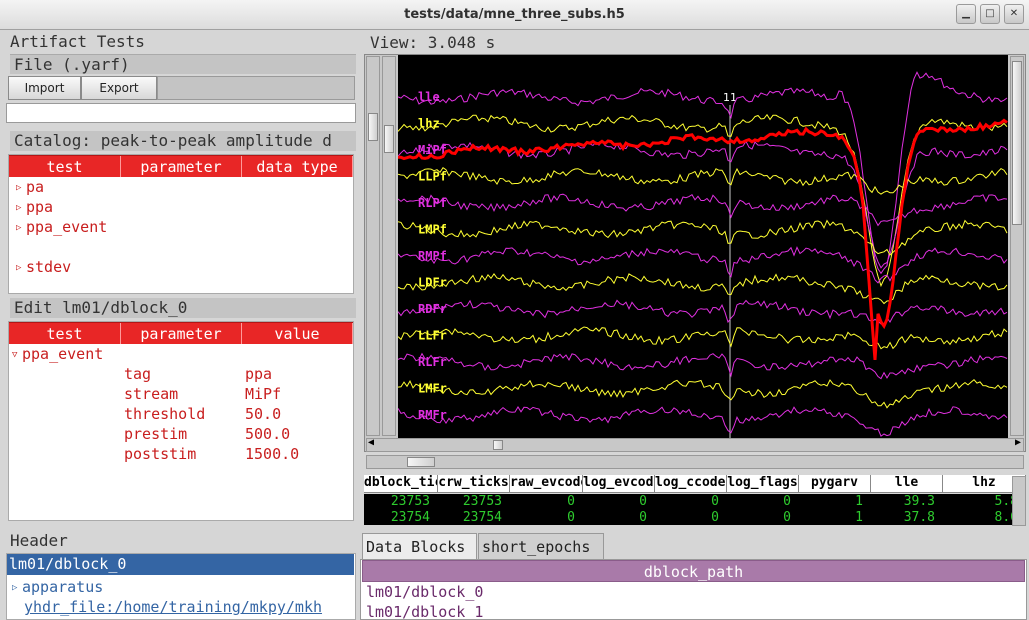  What do you see at coordinates (272, 454) in the screenshot?
I see `param-value: 1500.0` at bounding box center [272, 454].